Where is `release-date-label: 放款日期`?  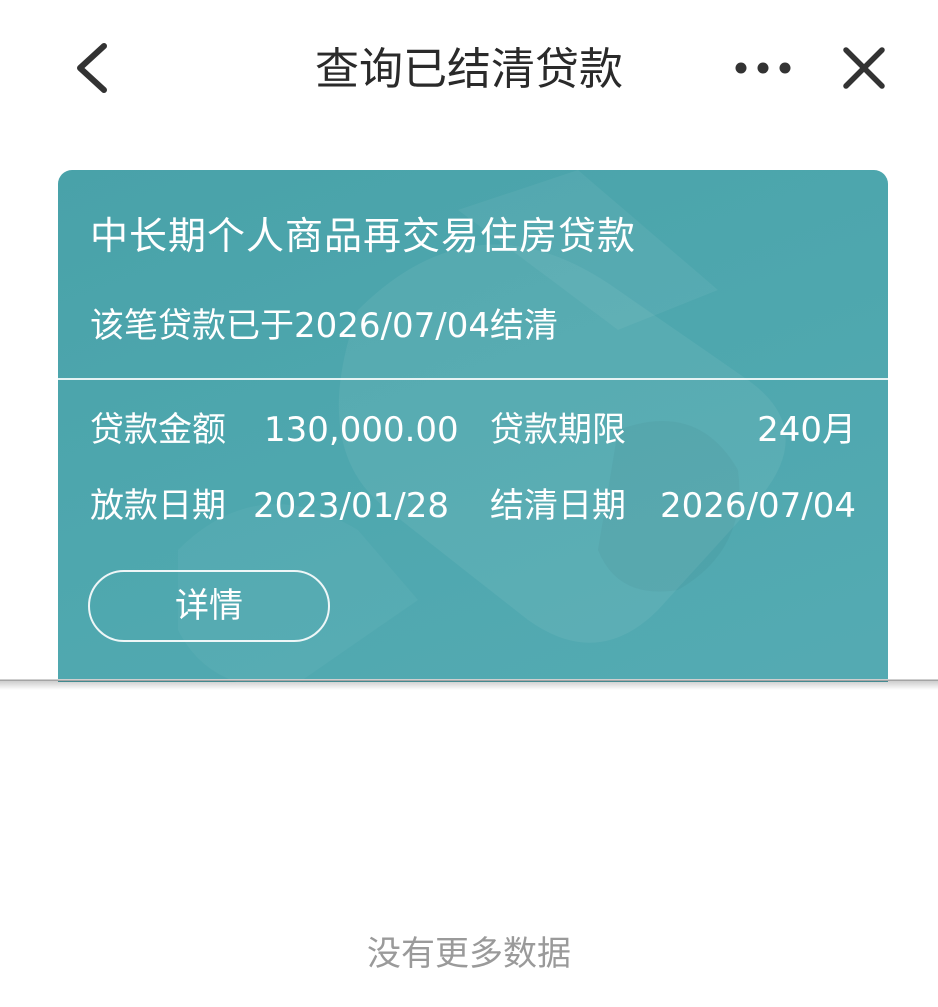 release-date-label: 放款日期 is located at coordinates (158, 506).